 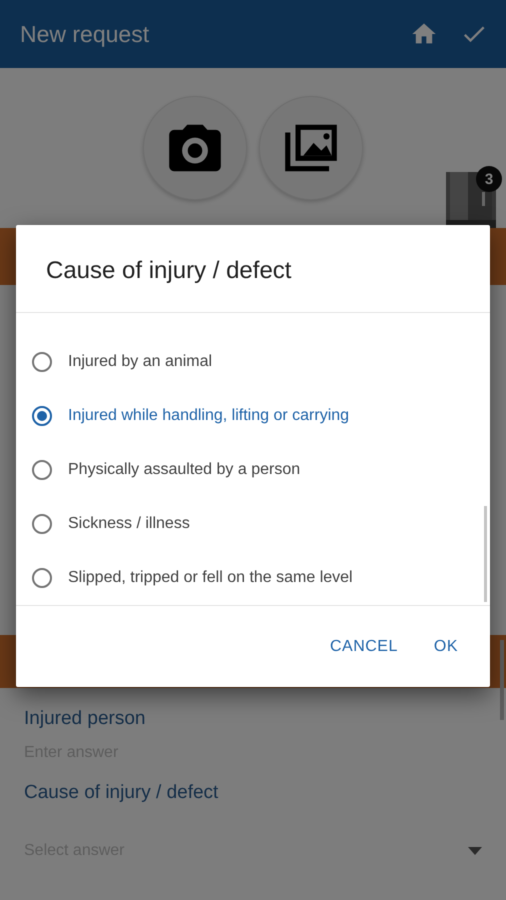 I want to click on radio-option: Sickness / illness, so click(x=253, y=524).